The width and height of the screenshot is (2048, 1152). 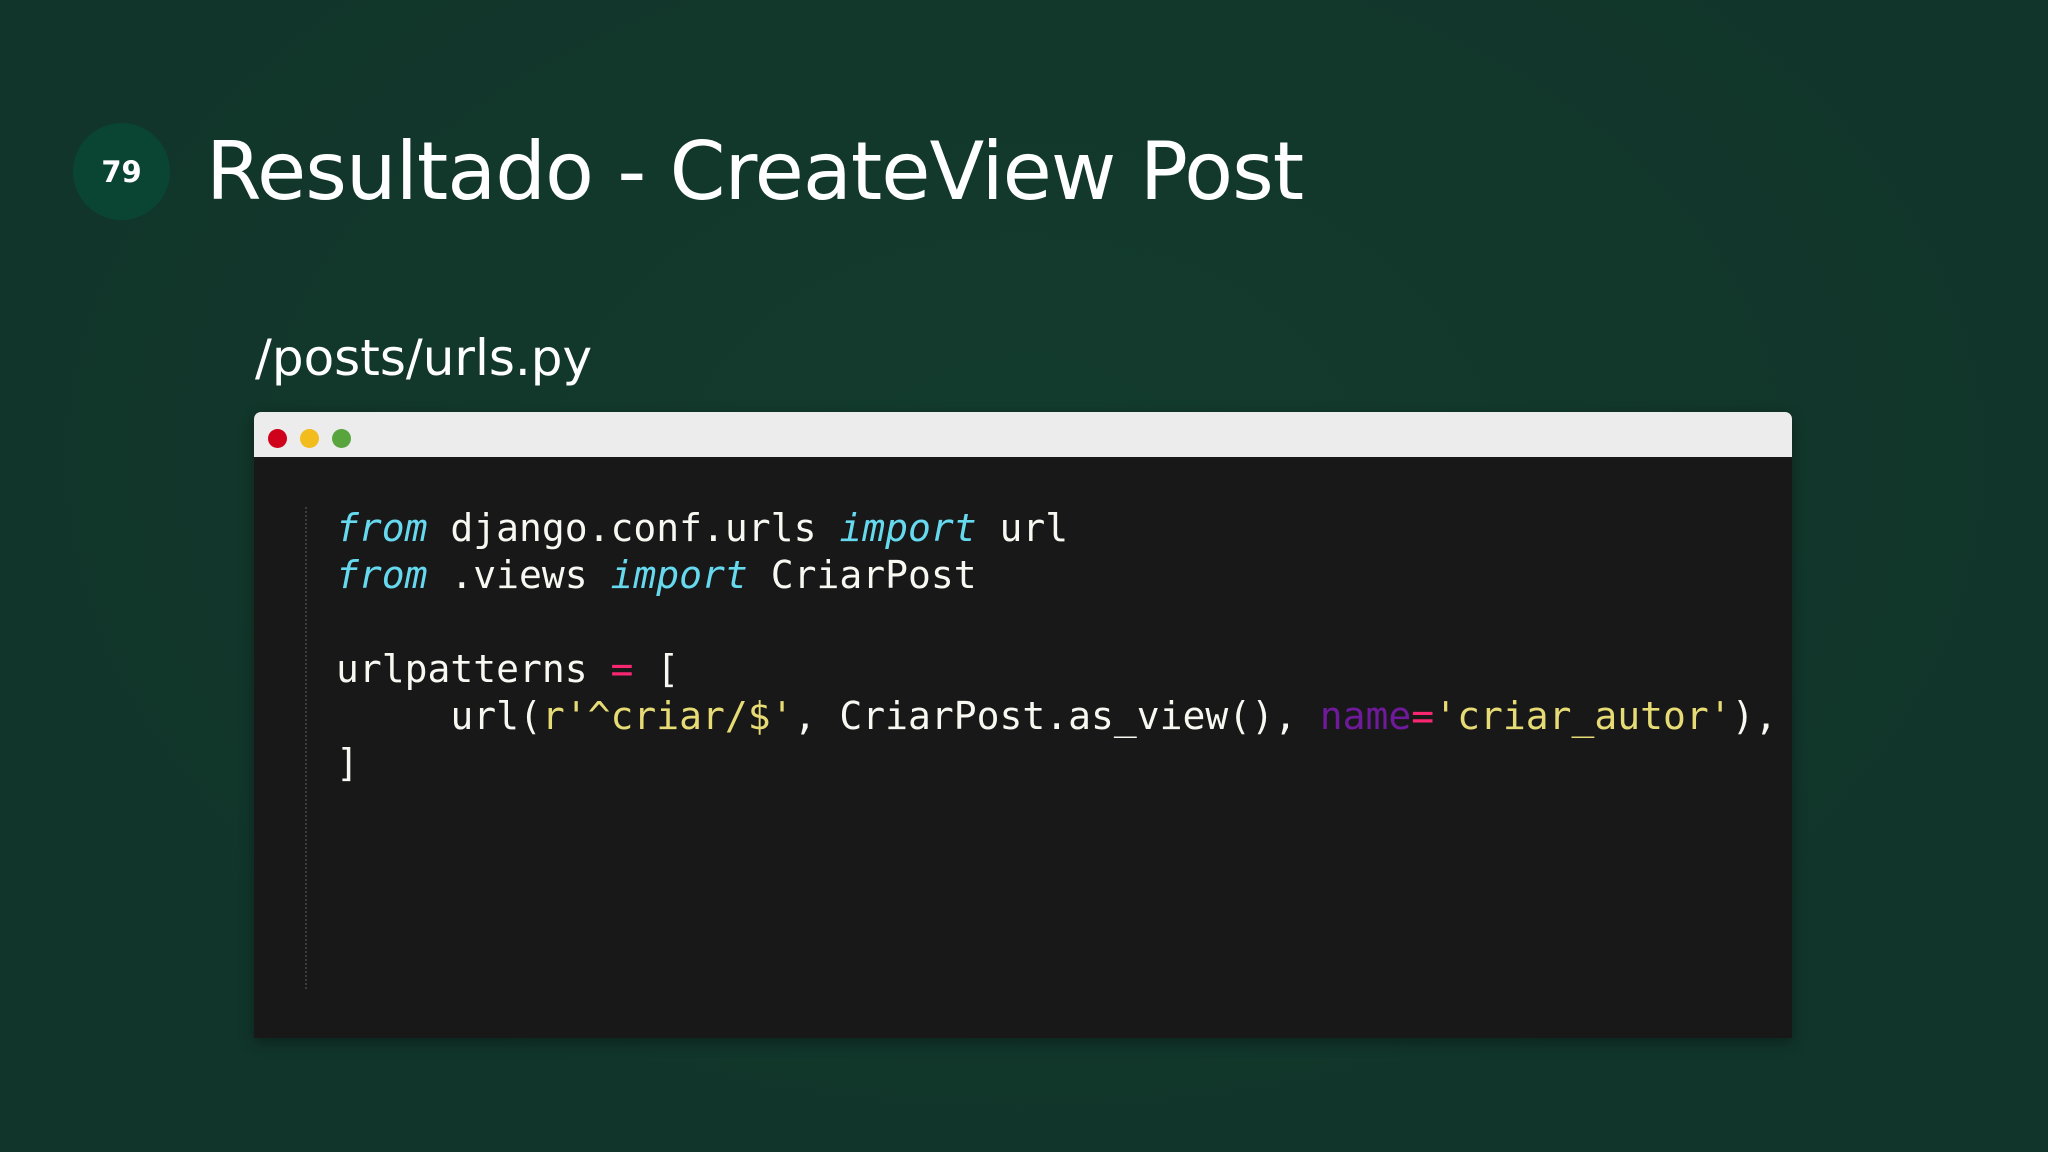 What do you see at coordinates (1583, 716) in the screenshot?
I see `name-string: 'criar_autor'` at bounding box center [1583, 716].